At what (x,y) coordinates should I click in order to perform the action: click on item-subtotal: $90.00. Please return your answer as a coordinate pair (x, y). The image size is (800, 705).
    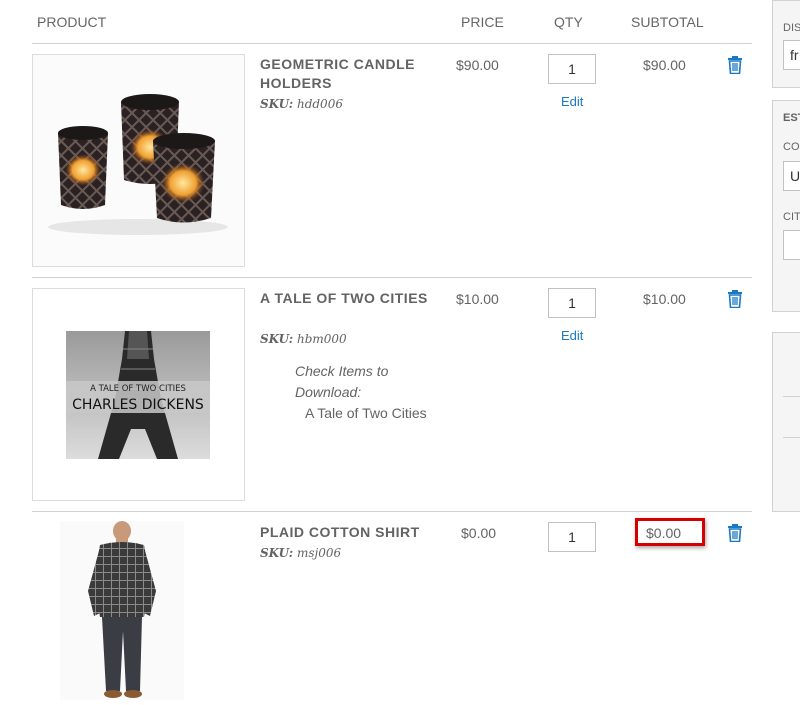
    Looking at the image, I should click on (664, 65).